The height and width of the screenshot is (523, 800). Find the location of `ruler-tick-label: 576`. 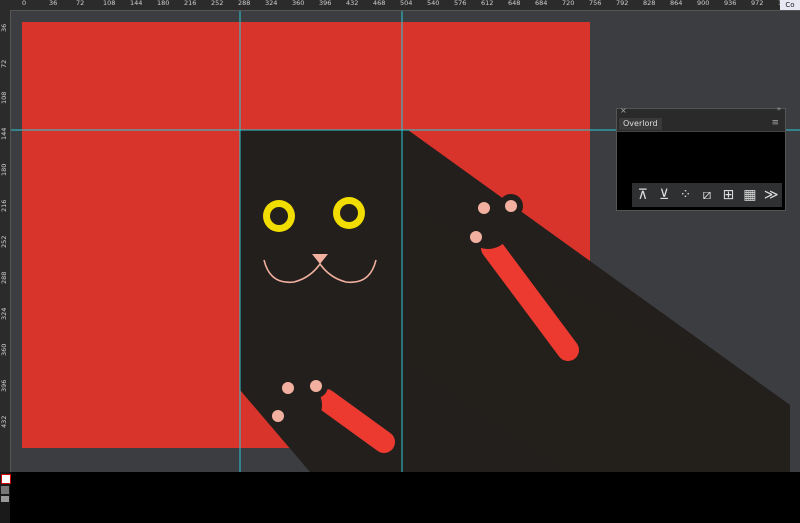

ruler-tick-label: 576 is located at coordinates (460, 3).